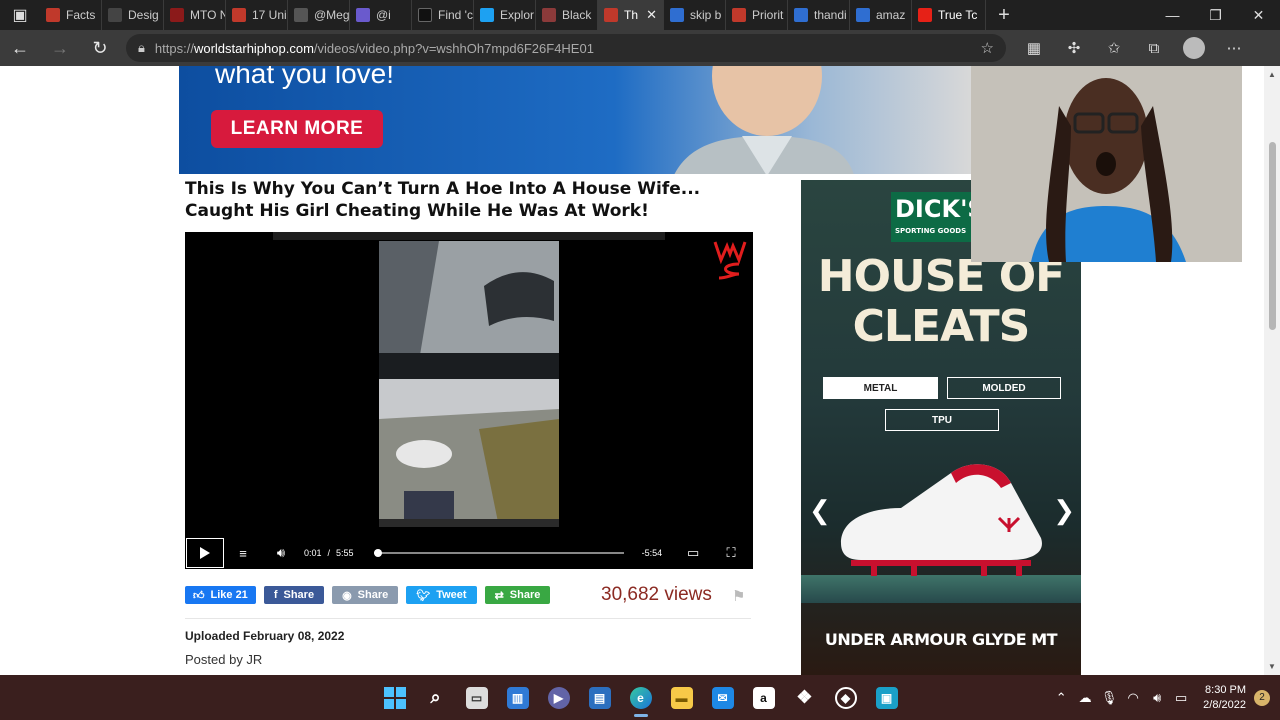 This screenshot has width=1280, height=720. Describe the element at coordinates (1074, 48) in the screenshot. I see `extensions-puzzle-icon: ✣` at that location.